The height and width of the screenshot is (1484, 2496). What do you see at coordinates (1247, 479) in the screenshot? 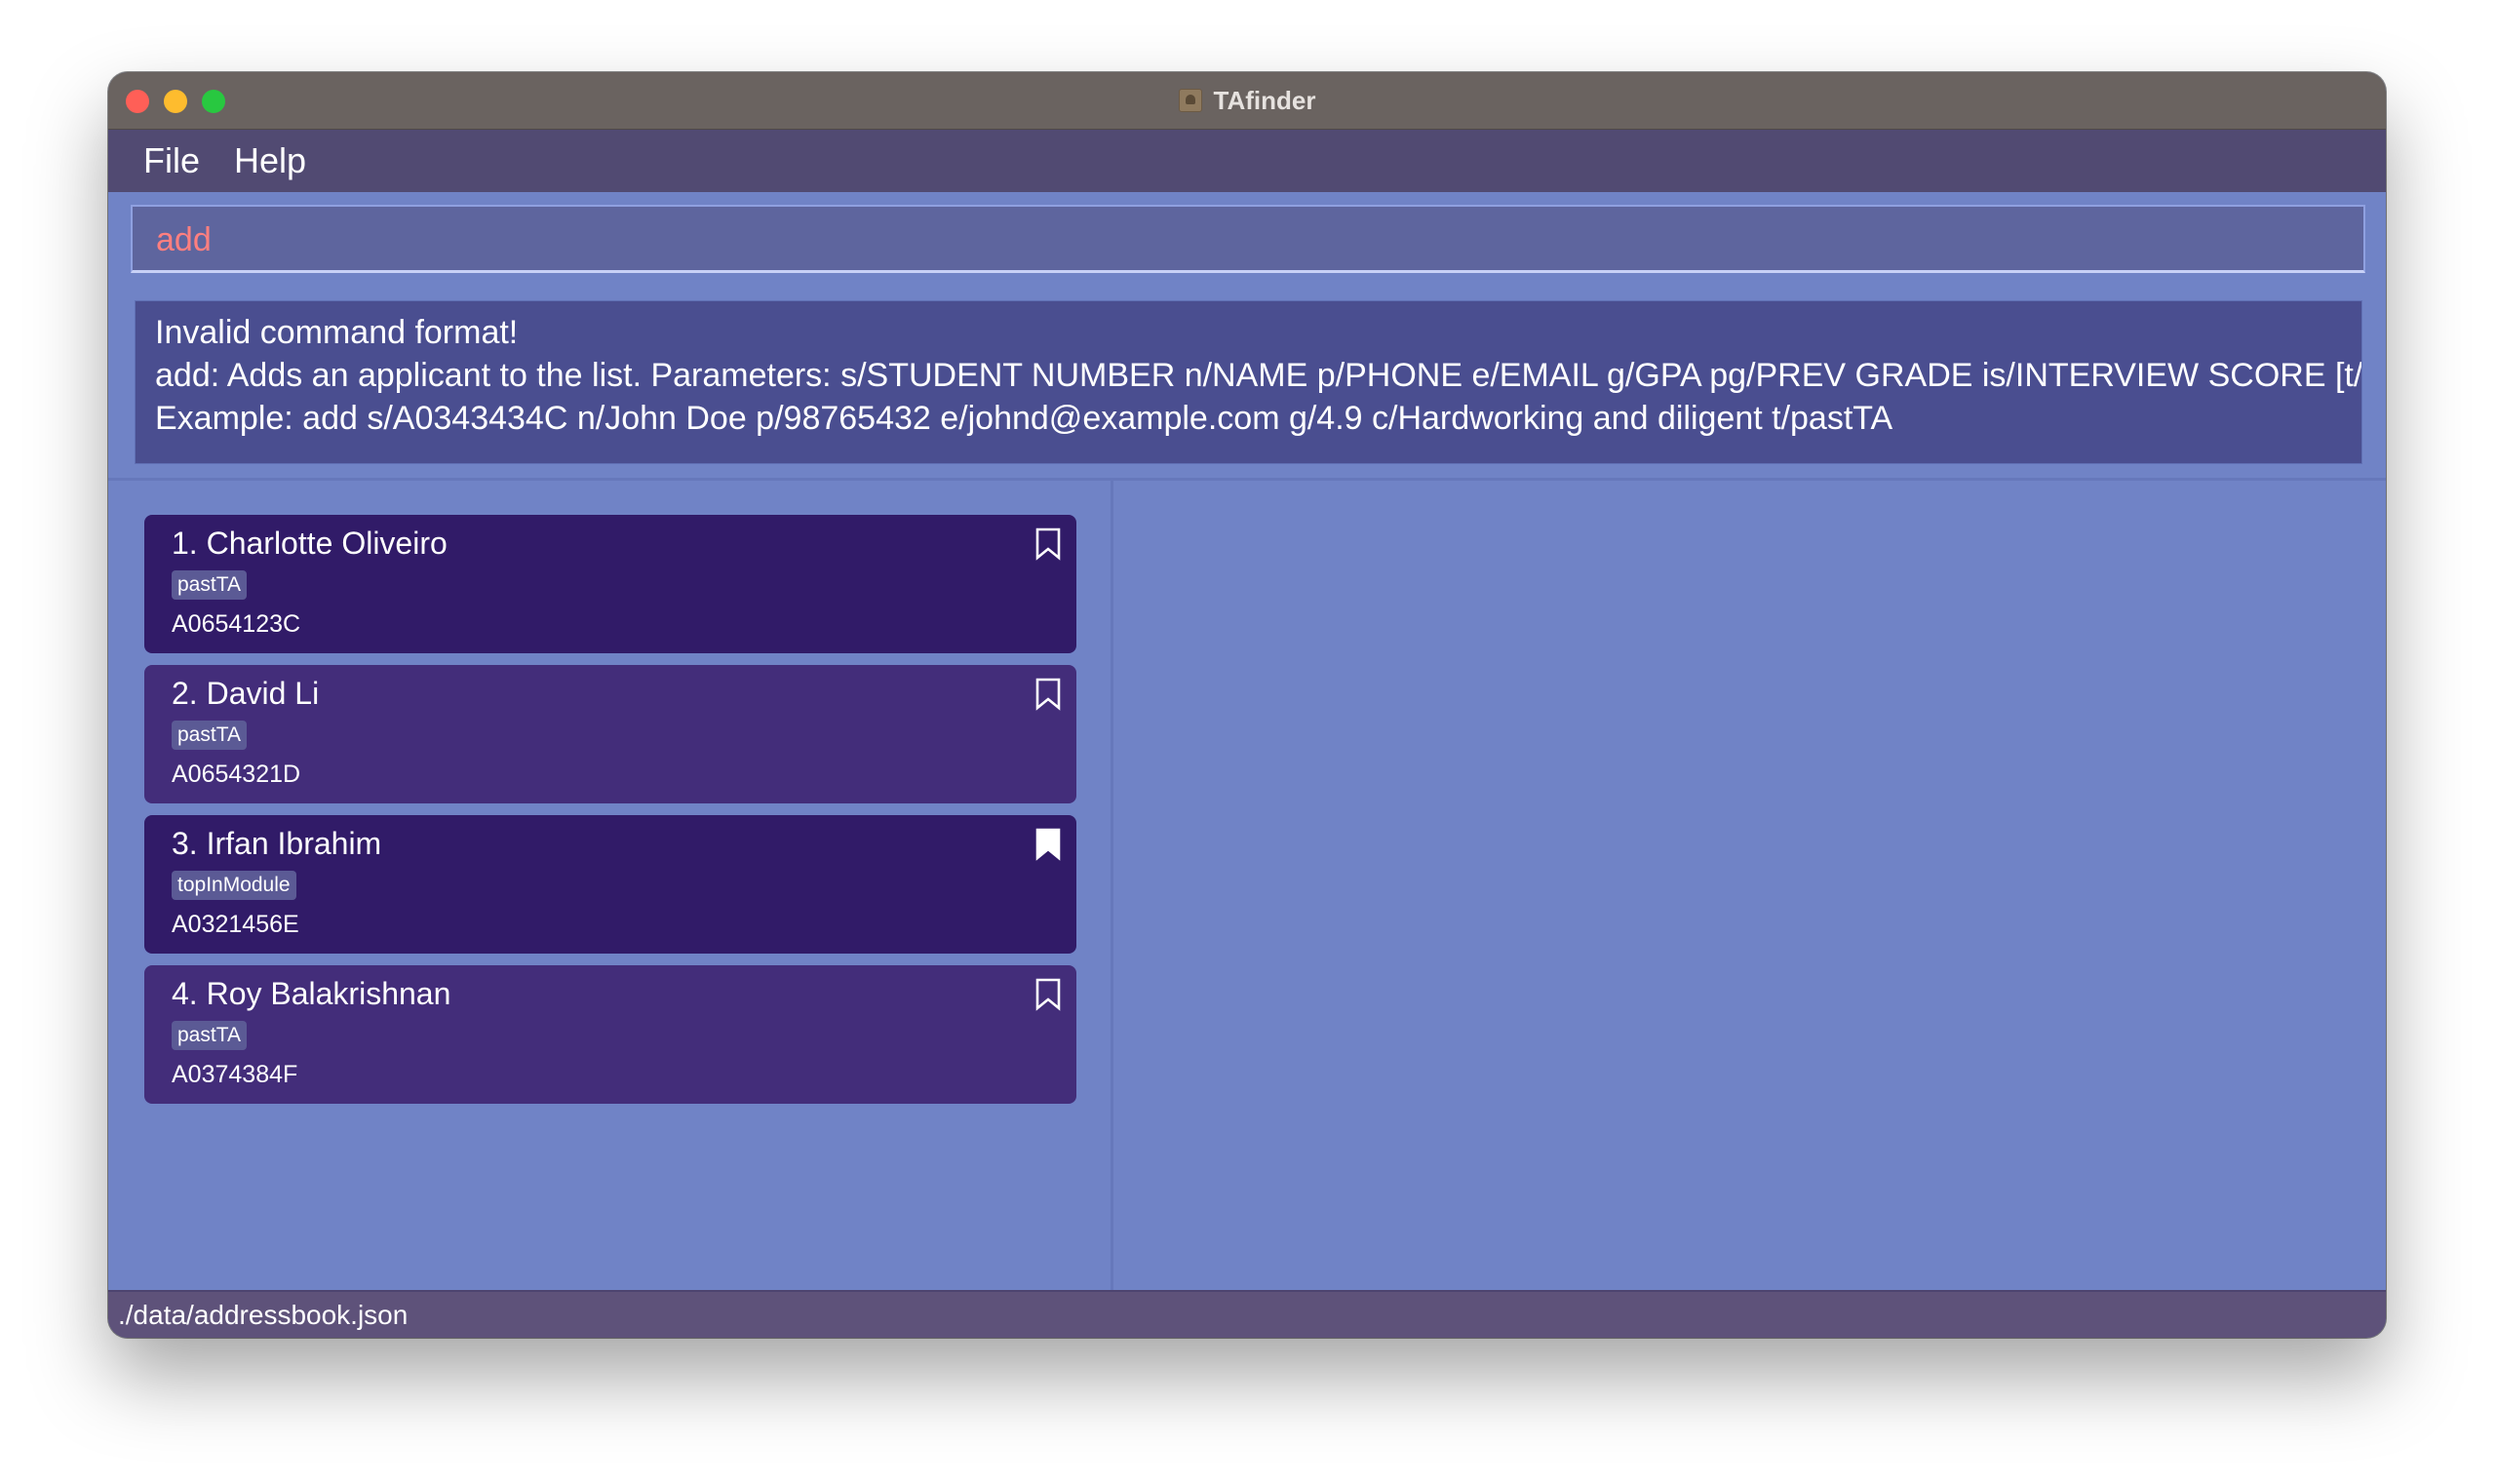
I see `panel-divider-horizontal` at bounding box center [1247, 479].